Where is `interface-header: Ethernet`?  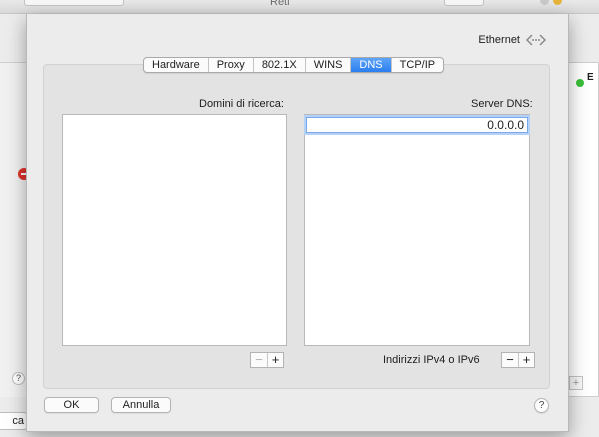 interface-header: Ethernet is located at coordinates (513, 40).